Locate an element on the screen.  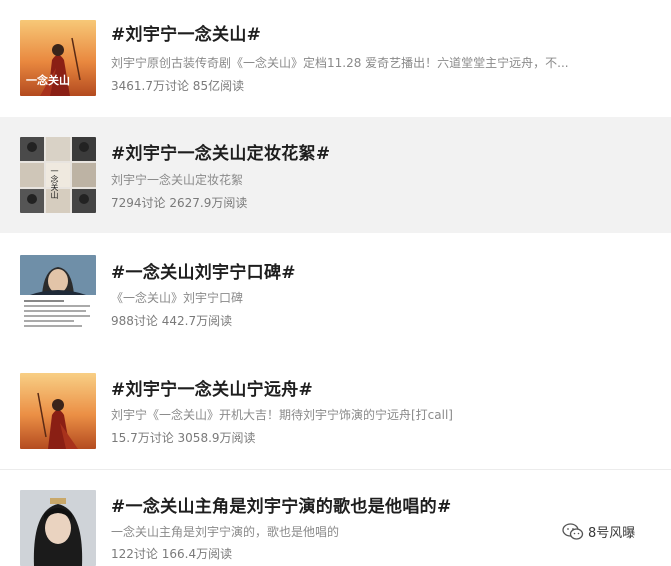
topic-description: 刘宇宁一念关山定妆花絮 is located at coordinates (177, 180).